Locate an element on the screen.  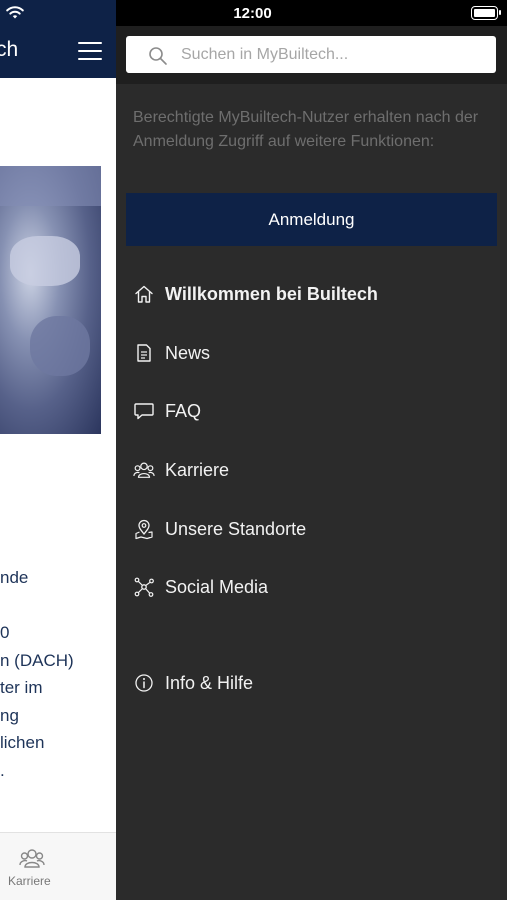
search-icon is located at coordinates (158, 56).